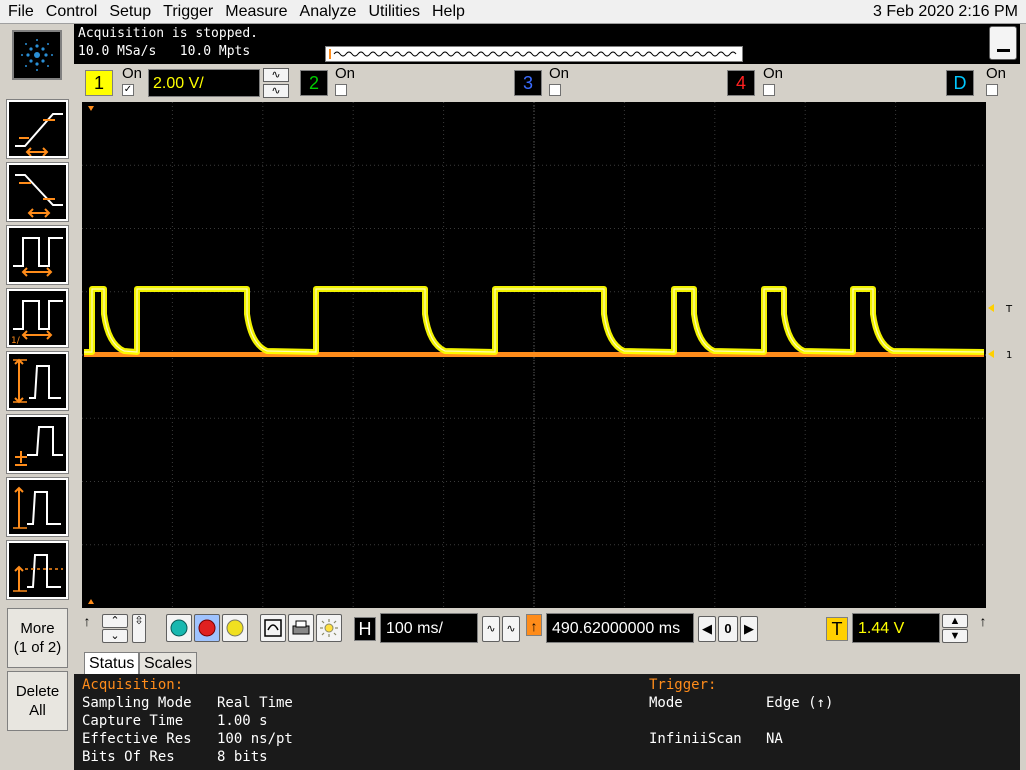  What do you see at coordinates (168, 663) in the screenshot?
I see `tab-scales: Scales` at bounding box center [168, 663].